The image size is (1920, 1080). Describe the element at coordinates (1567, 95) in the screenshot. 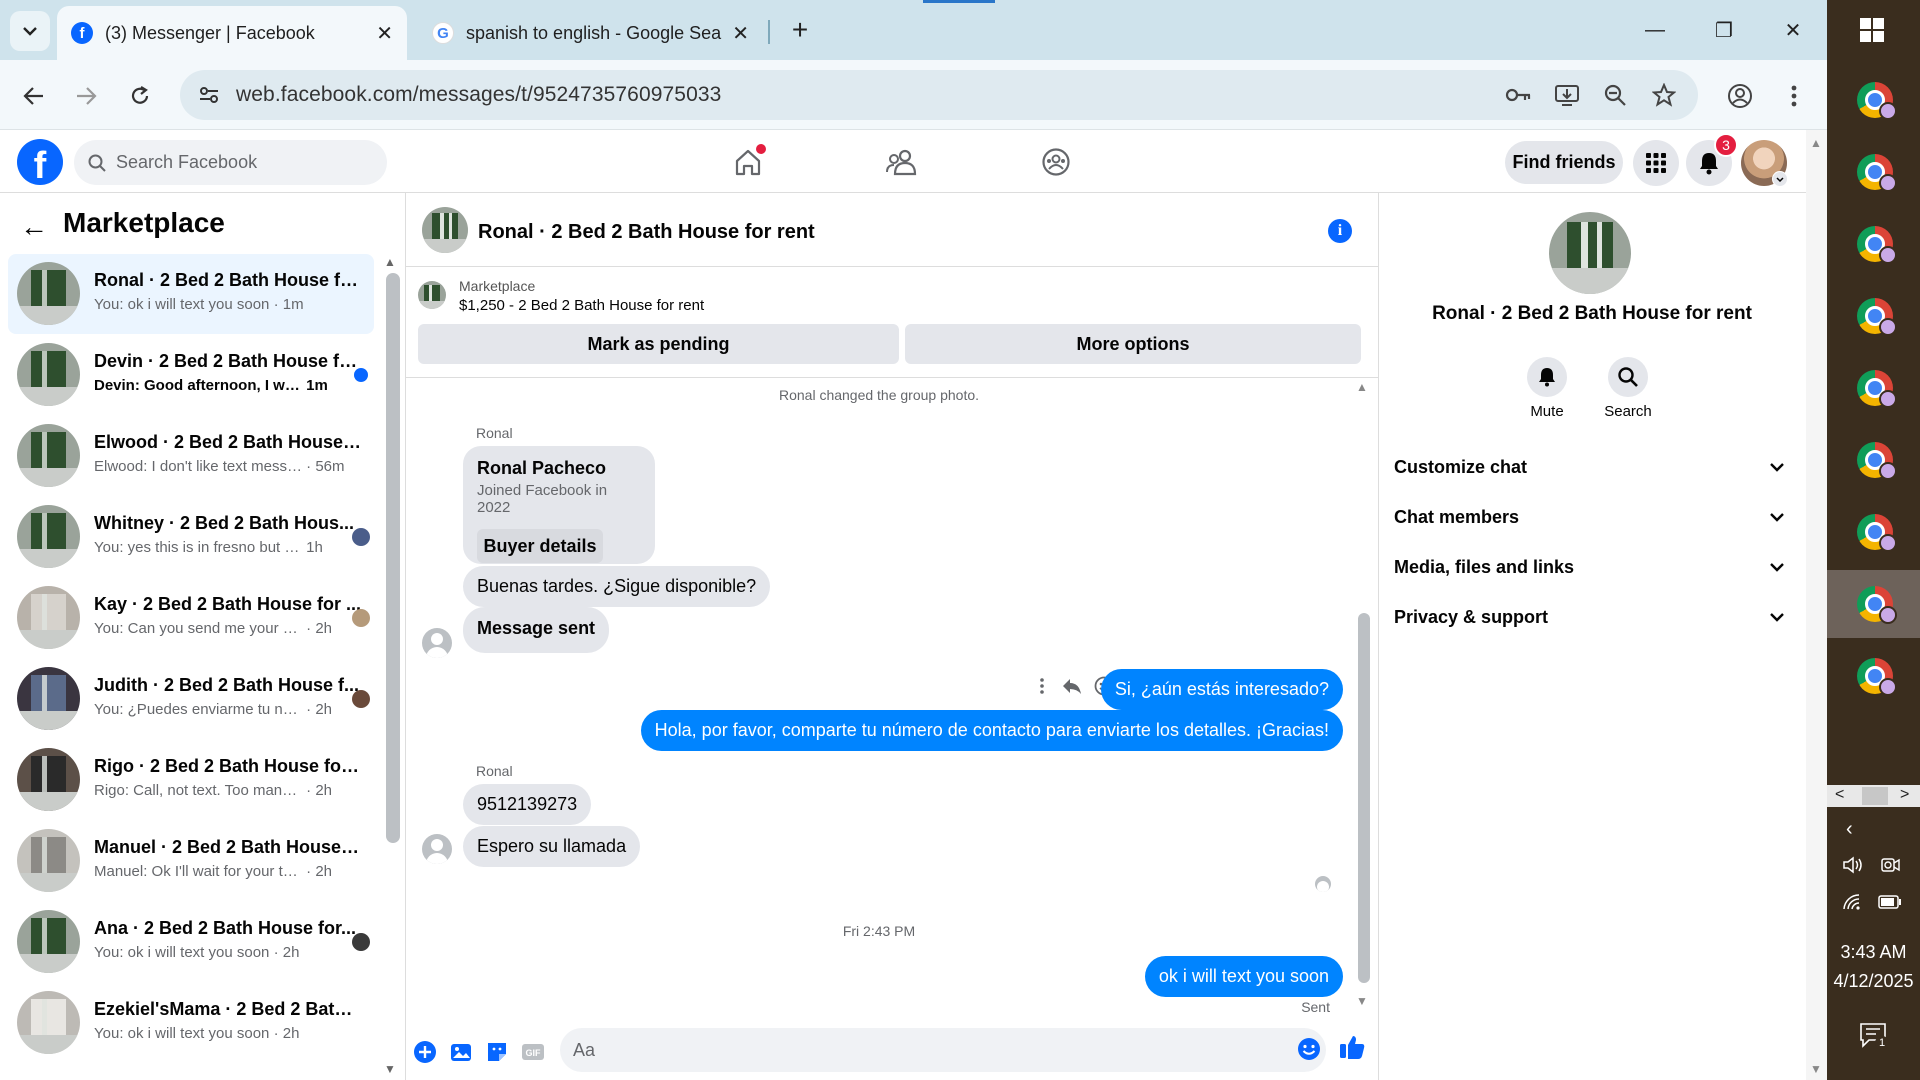

I see `install-app-icon` at that location.